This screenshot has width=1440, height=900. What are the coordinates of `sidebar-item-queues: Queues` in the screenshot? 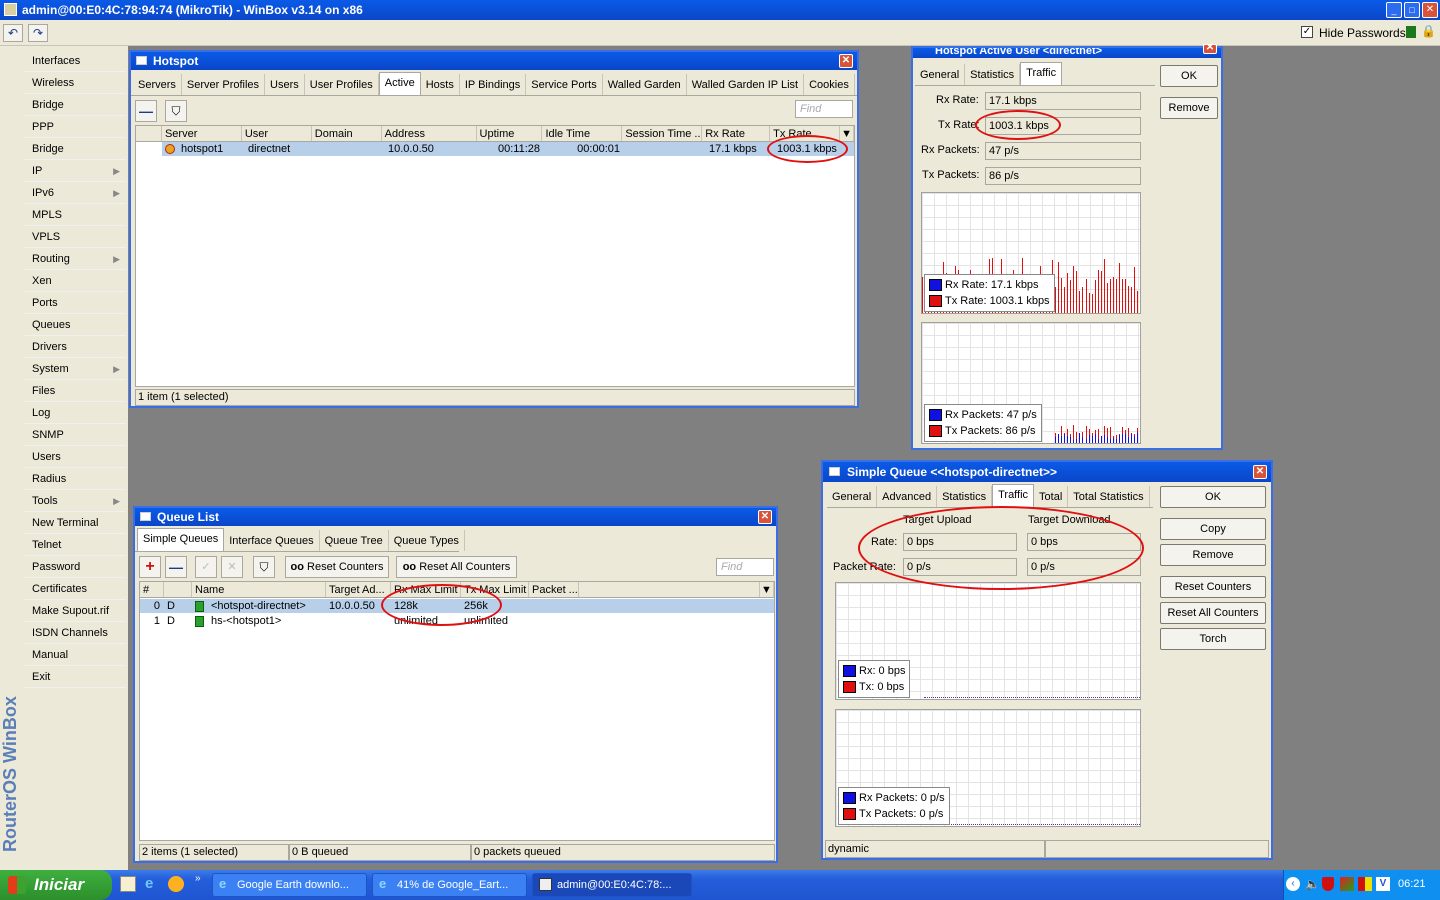 It's located at (75, 325).